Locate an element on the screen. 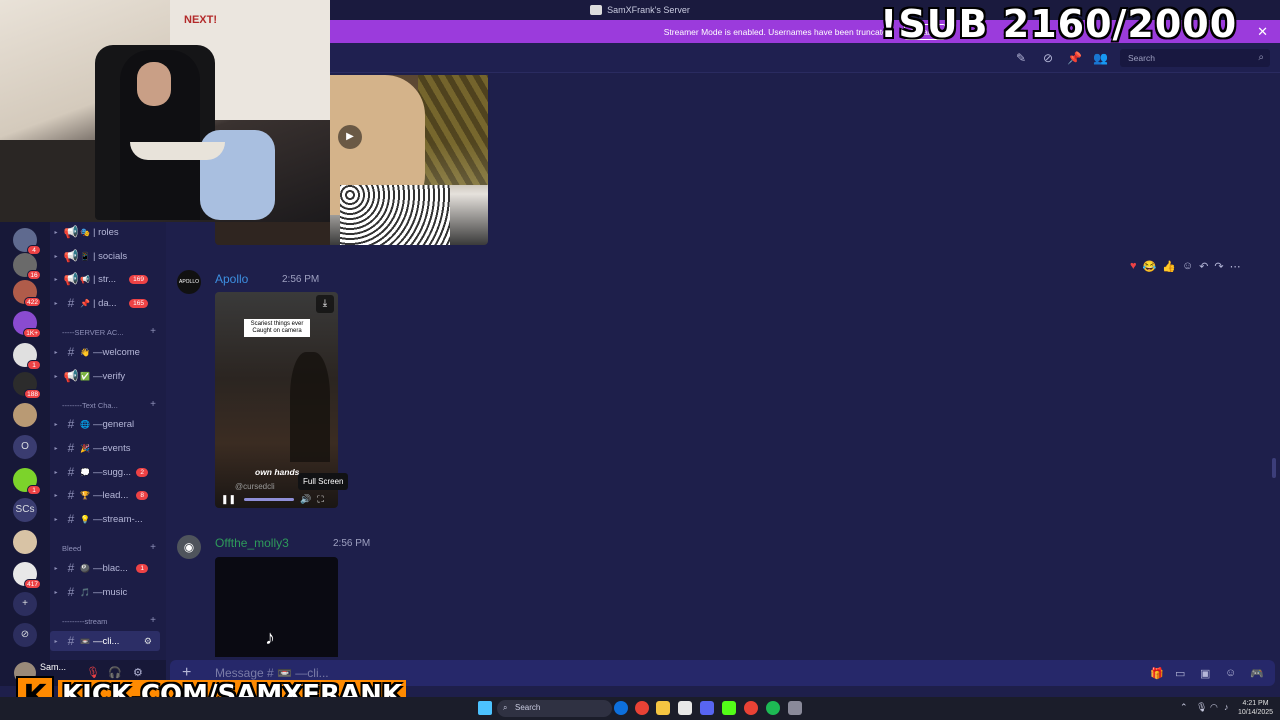 The image size is (1280, 720). volume-icon: ♪ is located at coordinates (1226, 707).